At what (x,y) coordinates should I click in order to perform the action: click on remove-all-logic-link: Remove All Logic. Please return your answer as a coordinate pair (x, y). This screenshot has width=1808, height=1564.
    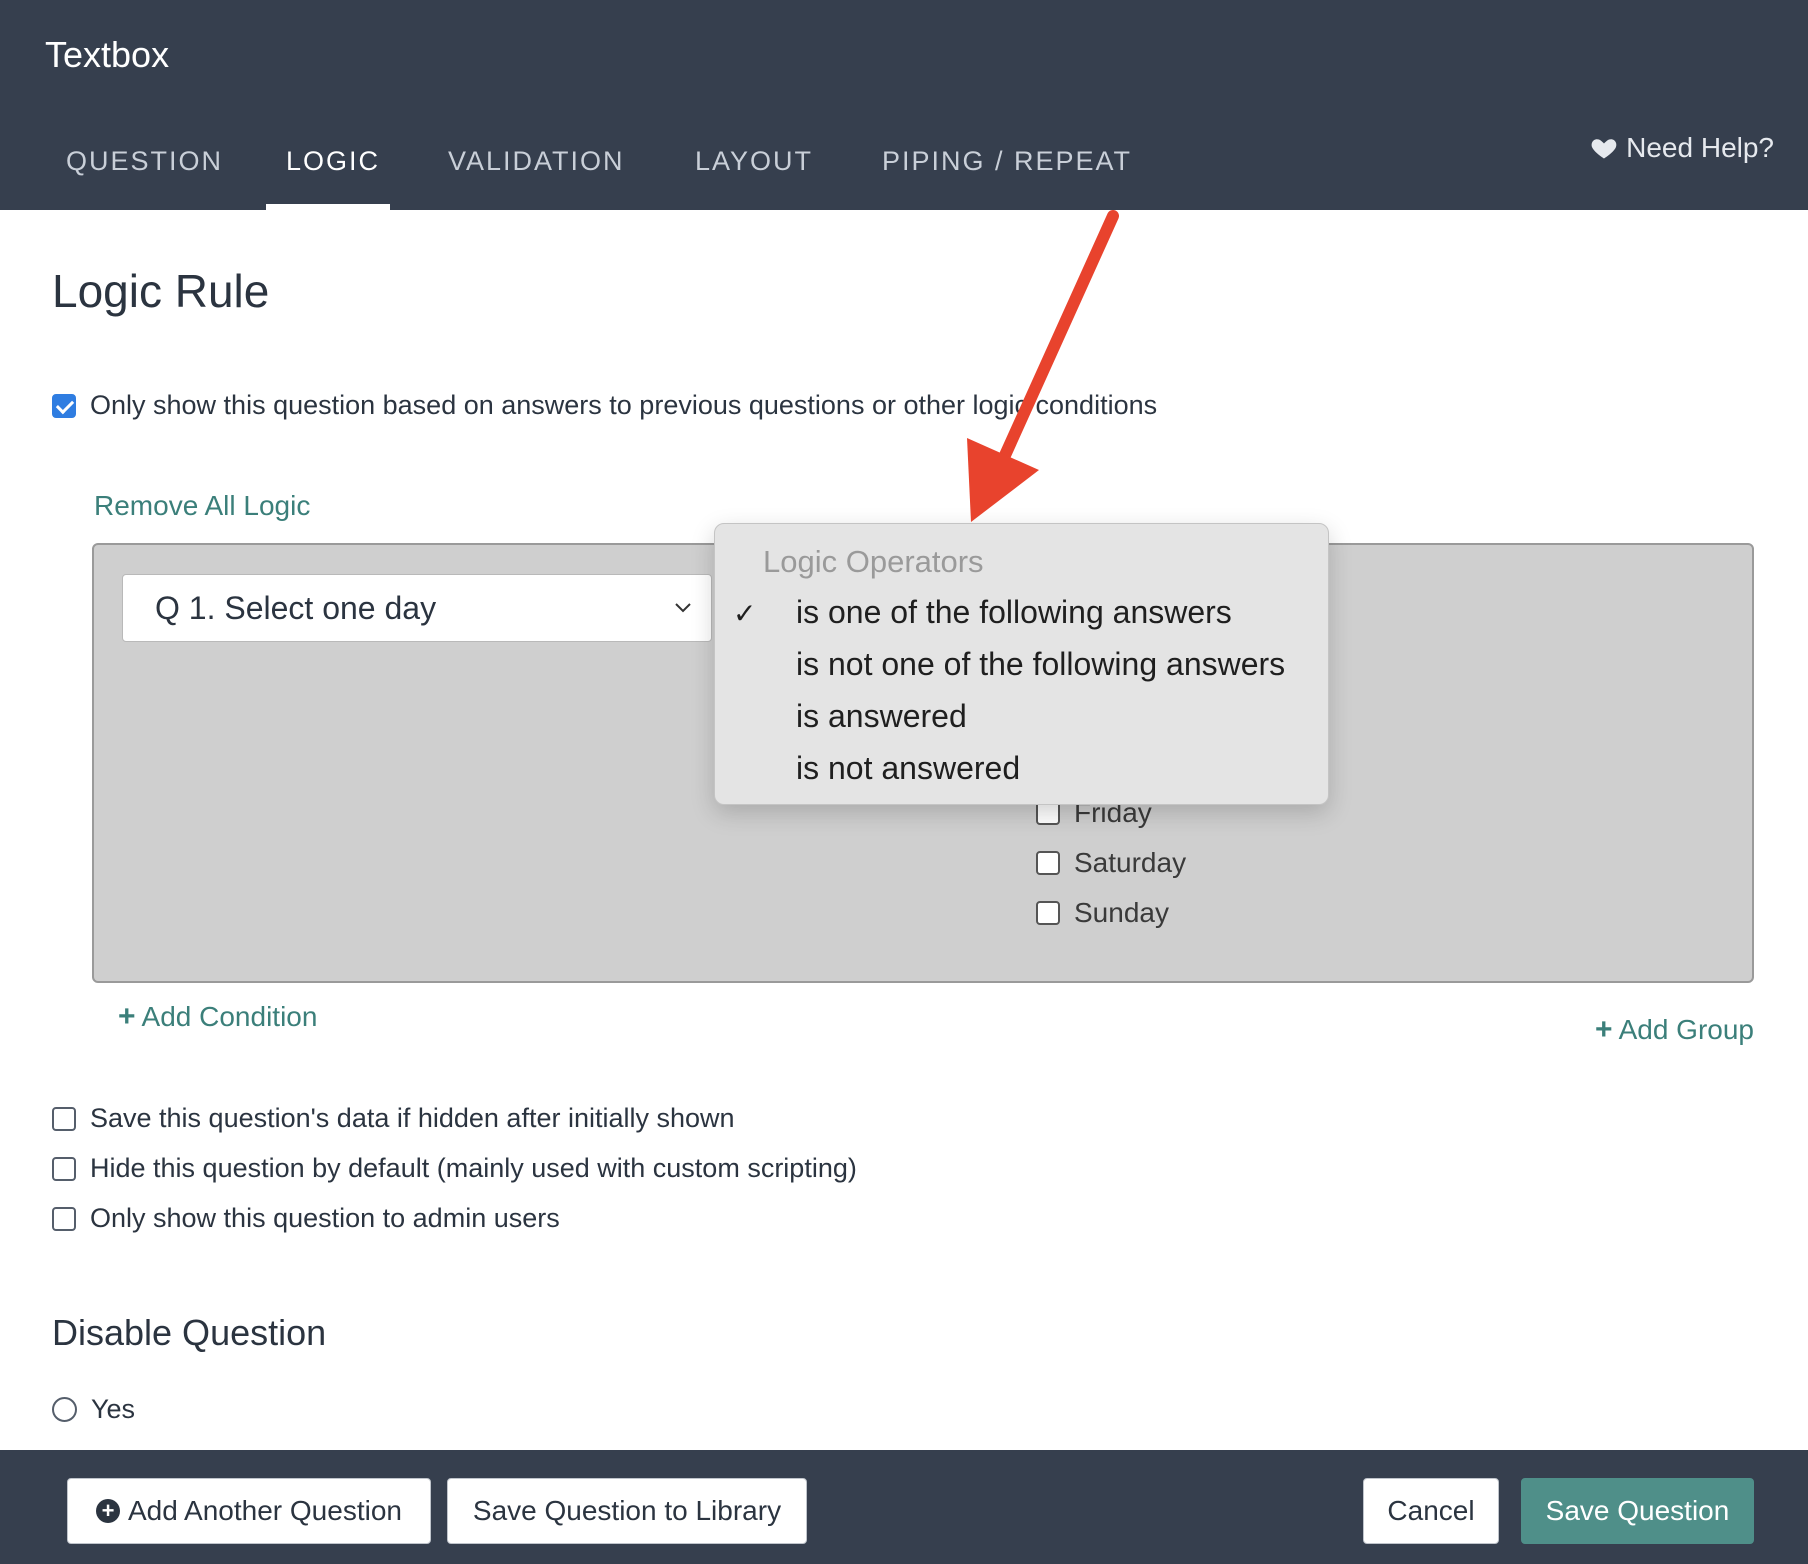
    Looking at the image, I should click on (202, 506).